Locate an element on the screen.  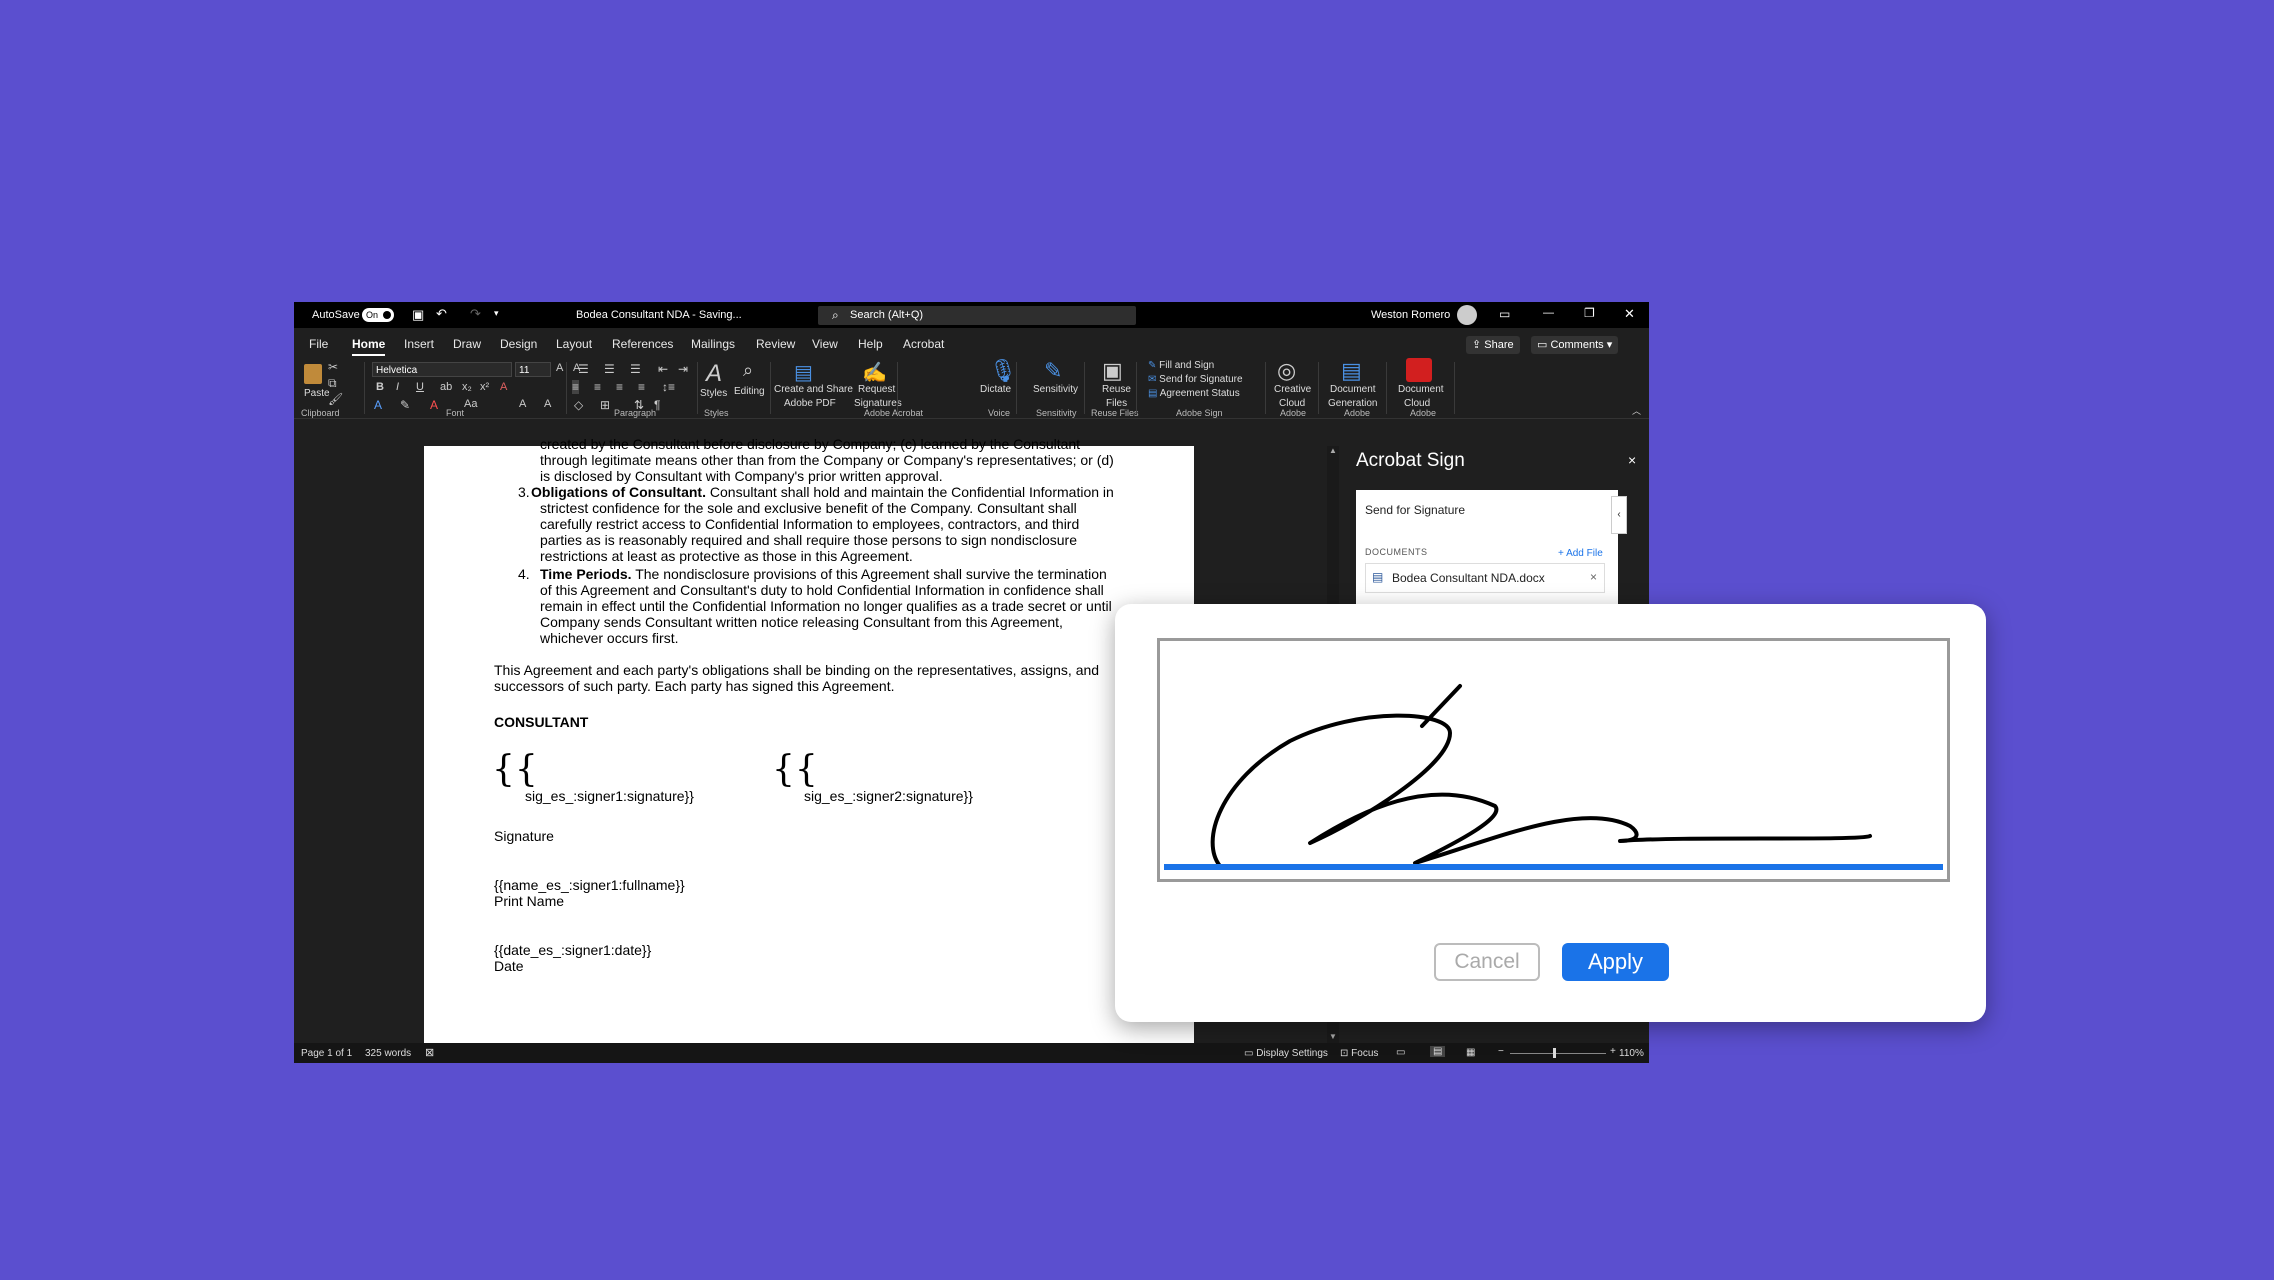
save-icon: ▣ is located at coordinates (418, 315).